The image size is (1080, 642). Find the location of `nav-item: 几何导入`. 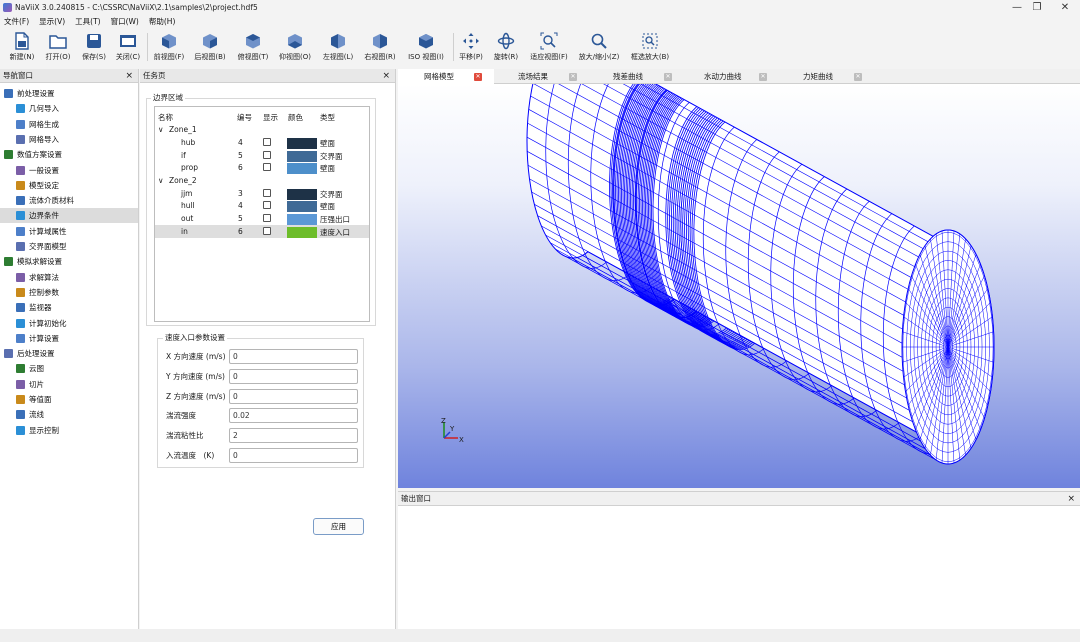

nav-item: 几何导入 is located at coordinates (69, 108).